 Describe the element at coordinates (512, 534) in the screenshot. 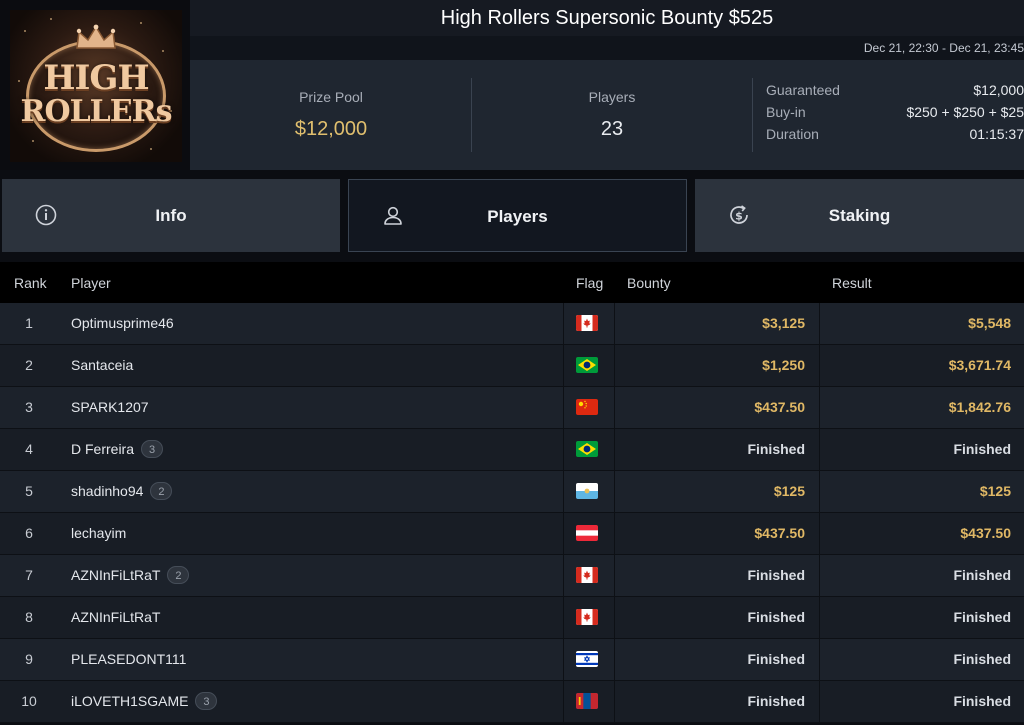

I see `table-row: 6 lechayim $437.50 $437.50` at that location.